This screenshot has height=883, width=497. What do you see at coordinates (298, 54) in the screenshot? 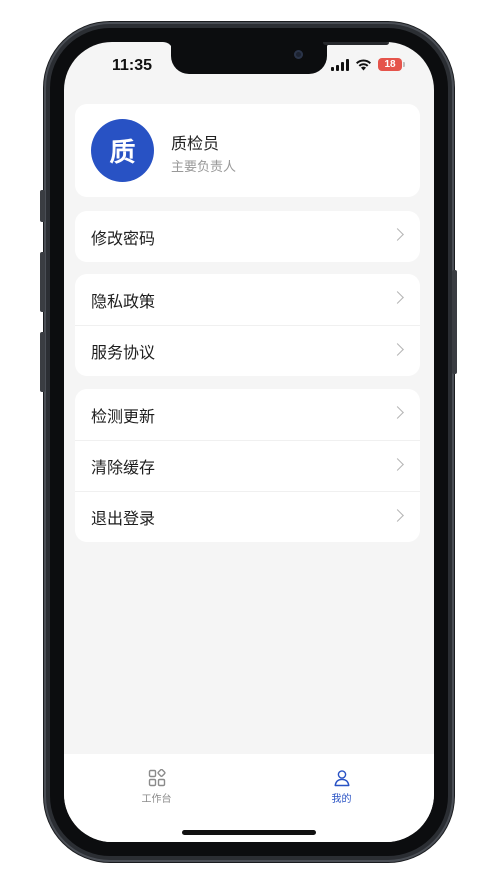
I see `camera-icon` at bounding box center [298, 54].